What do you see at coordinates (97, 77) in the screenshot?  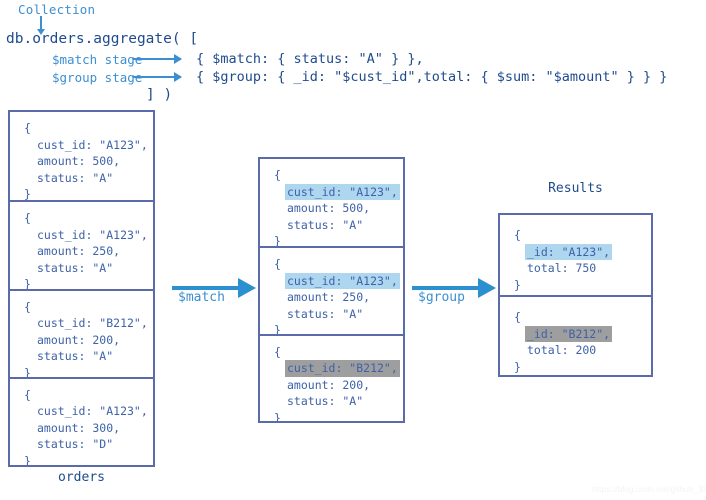 I see `group-stage-label: $group stage` at bounding box center [97, 77].